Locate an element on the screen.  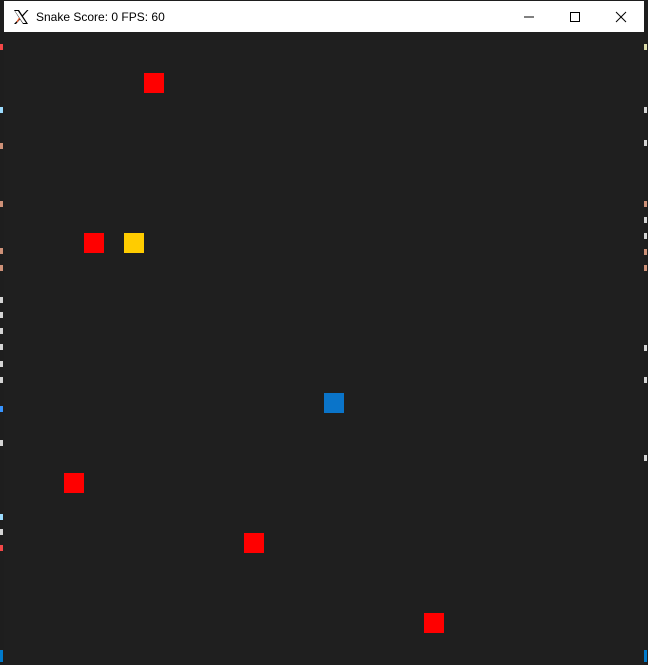
minimize-icon is located at coordinates (529, 16).